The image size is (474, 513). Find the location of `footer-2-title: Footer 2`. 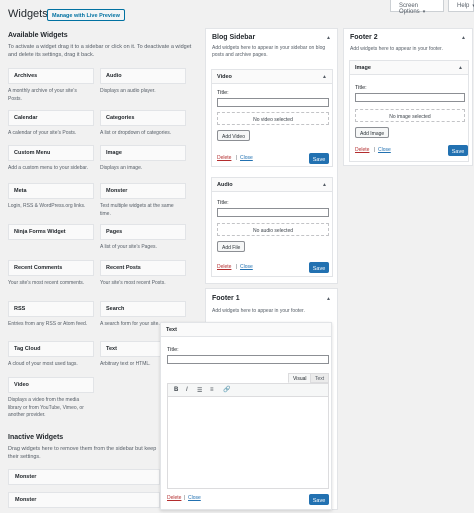

footer-2-title: Footer 2 is located at coordinates (364, 37).